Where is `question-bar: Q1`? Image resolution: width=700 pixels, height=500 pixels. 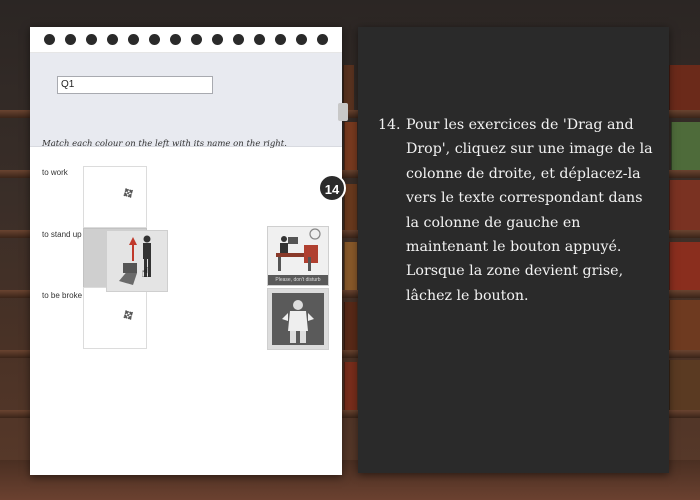 question-bar: Q1 is located at coordinates (189, 100).